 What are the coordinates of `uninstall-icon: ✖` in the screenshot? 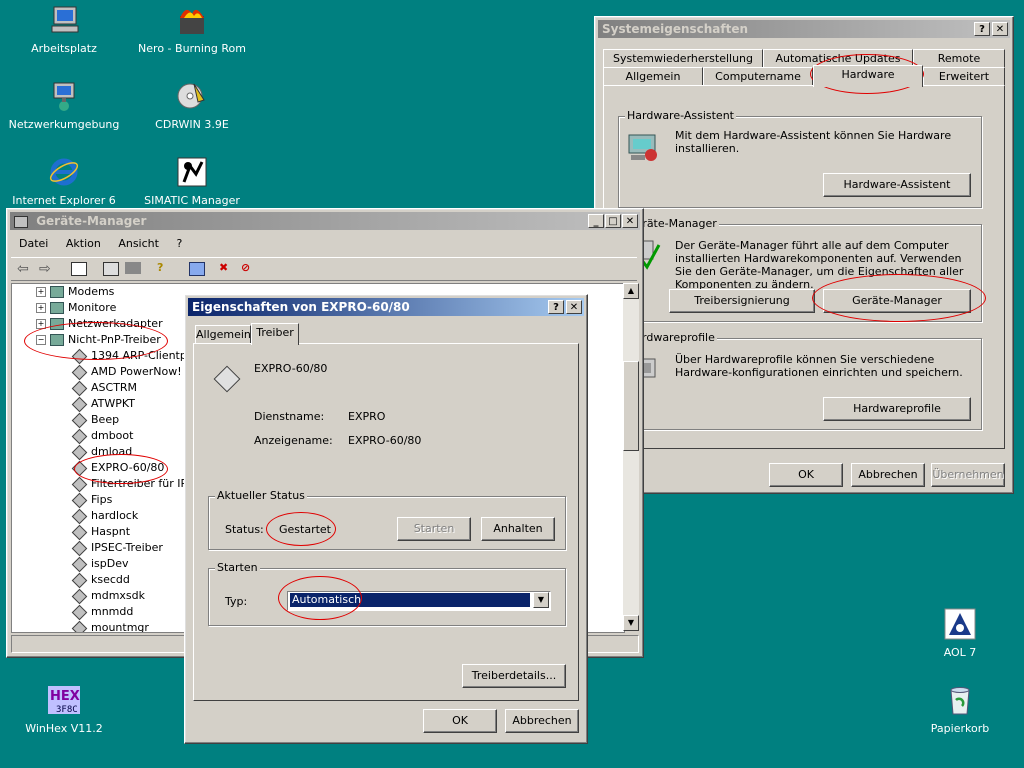 It's located at (223, 267).